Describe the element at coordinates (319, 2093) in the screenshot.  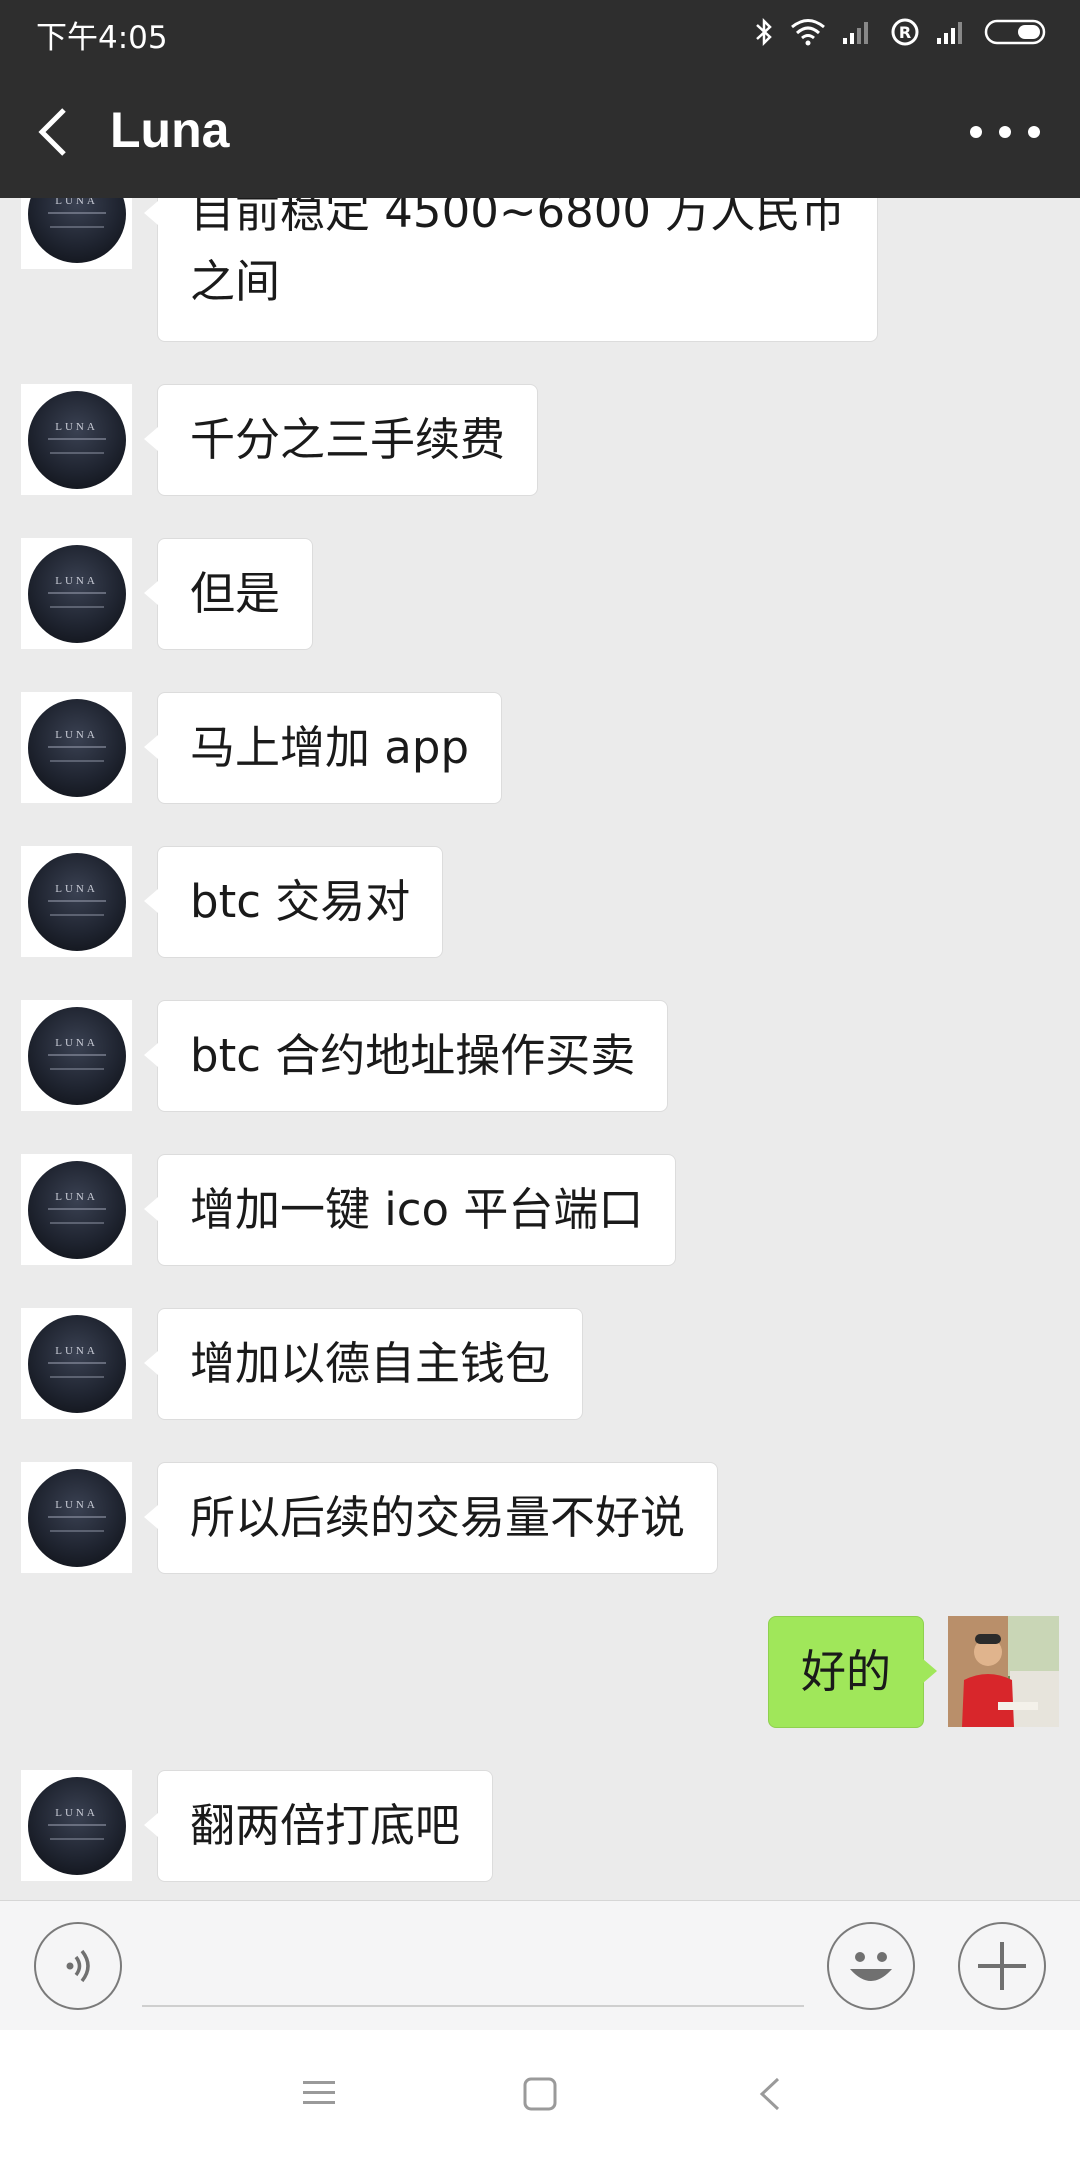
I see `menu-icon` at that location.